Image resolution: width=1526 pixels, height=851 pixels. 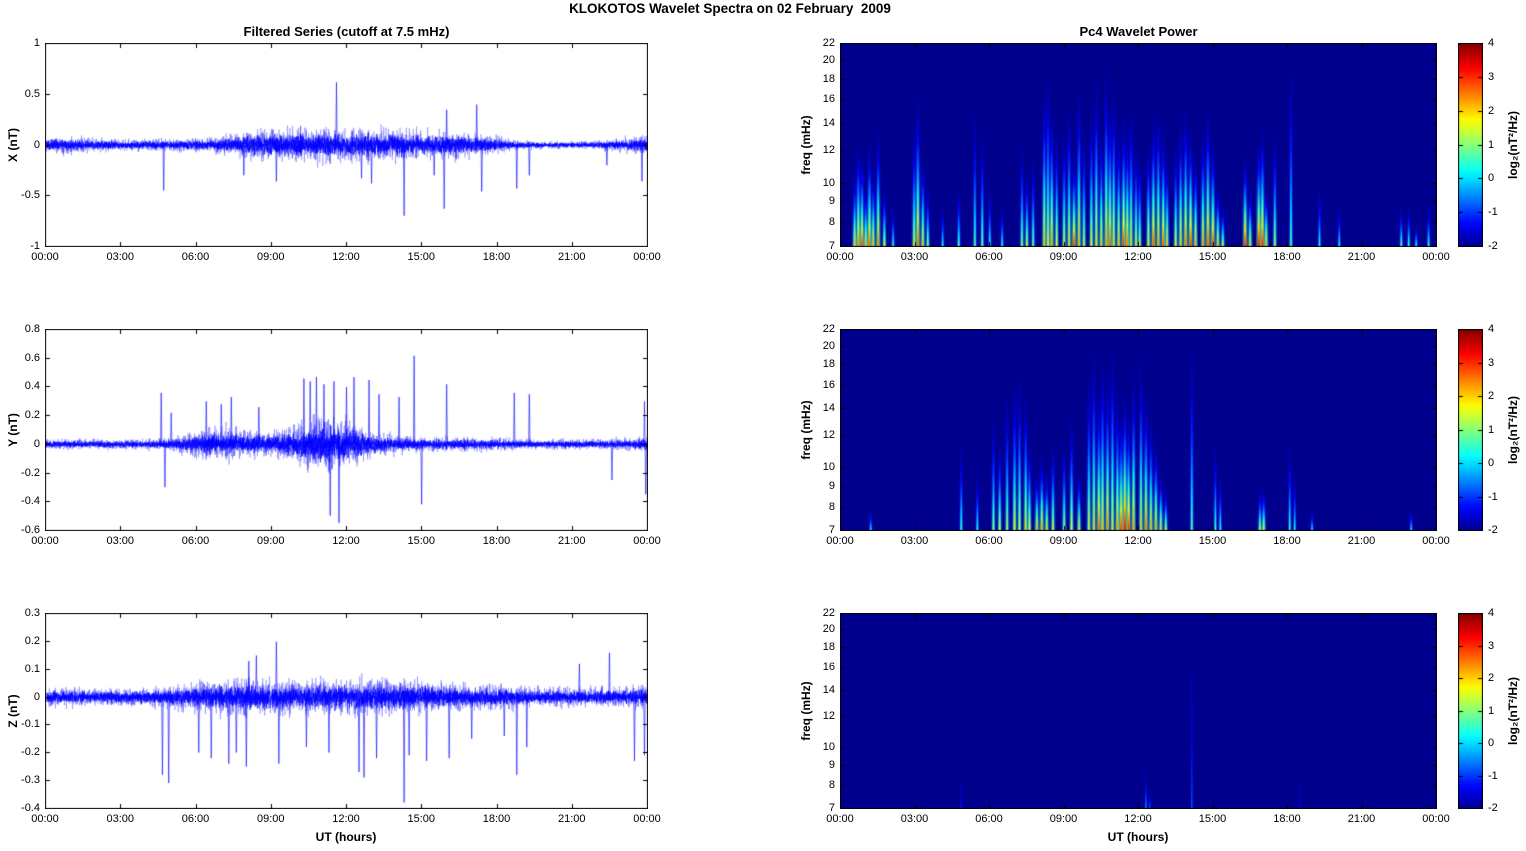 What do you see at coordinates (32, 668) in the screenshot?
I see `tick-label: 0.1` at bounding box center [32, 668].